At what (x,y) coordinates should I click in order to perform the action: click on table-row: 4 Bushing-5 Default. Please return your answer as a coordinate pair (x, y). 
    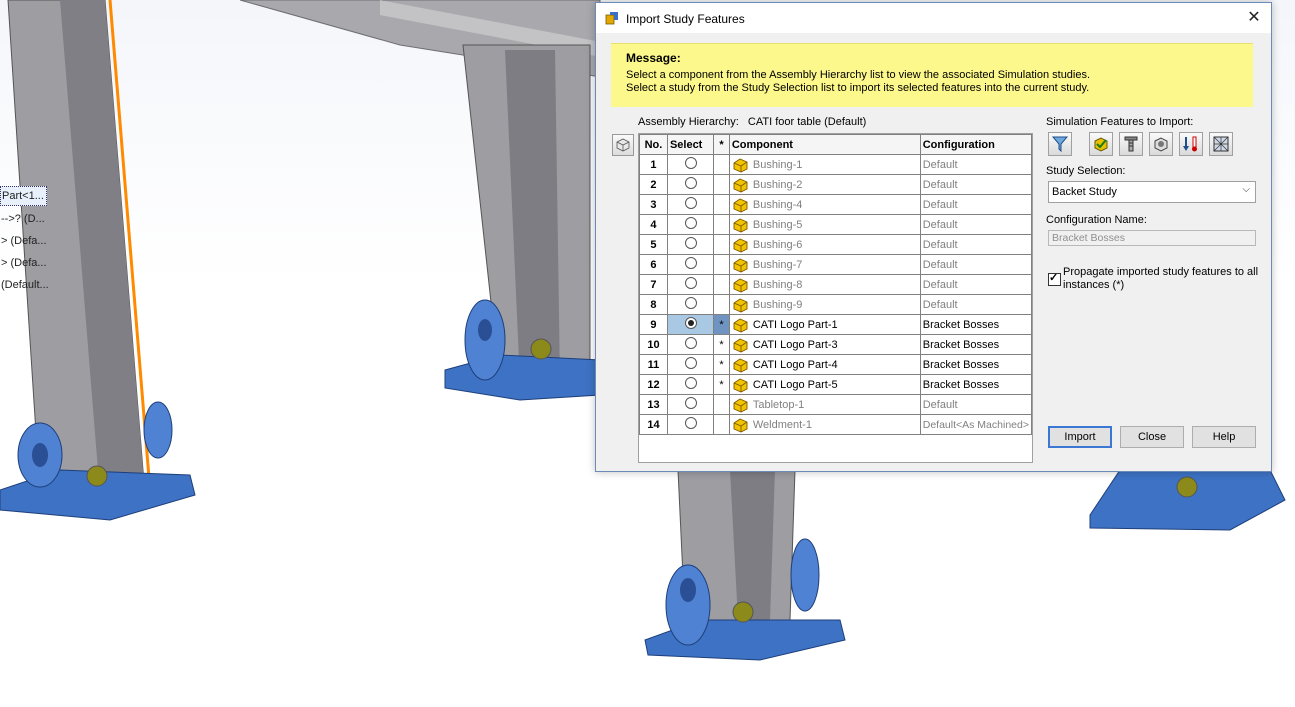
    Looking at the image, I should click on (836, 224).